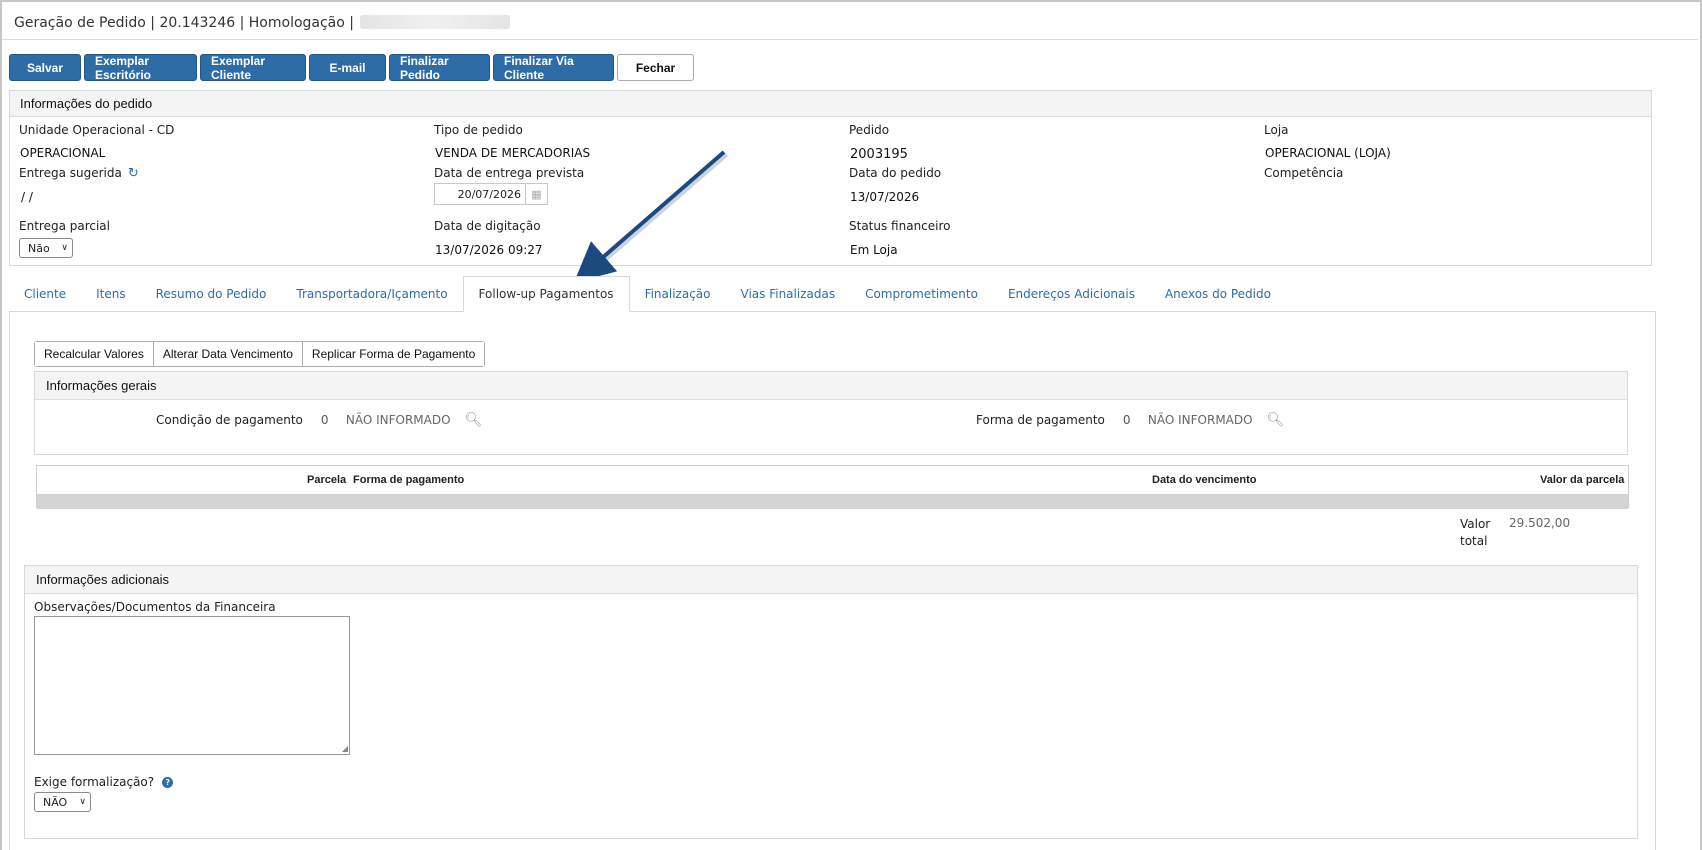 The width and height of the screenshot is (1702, 850). I want to click on entrega-parcial-select: Não ∨, so click(46, 248).